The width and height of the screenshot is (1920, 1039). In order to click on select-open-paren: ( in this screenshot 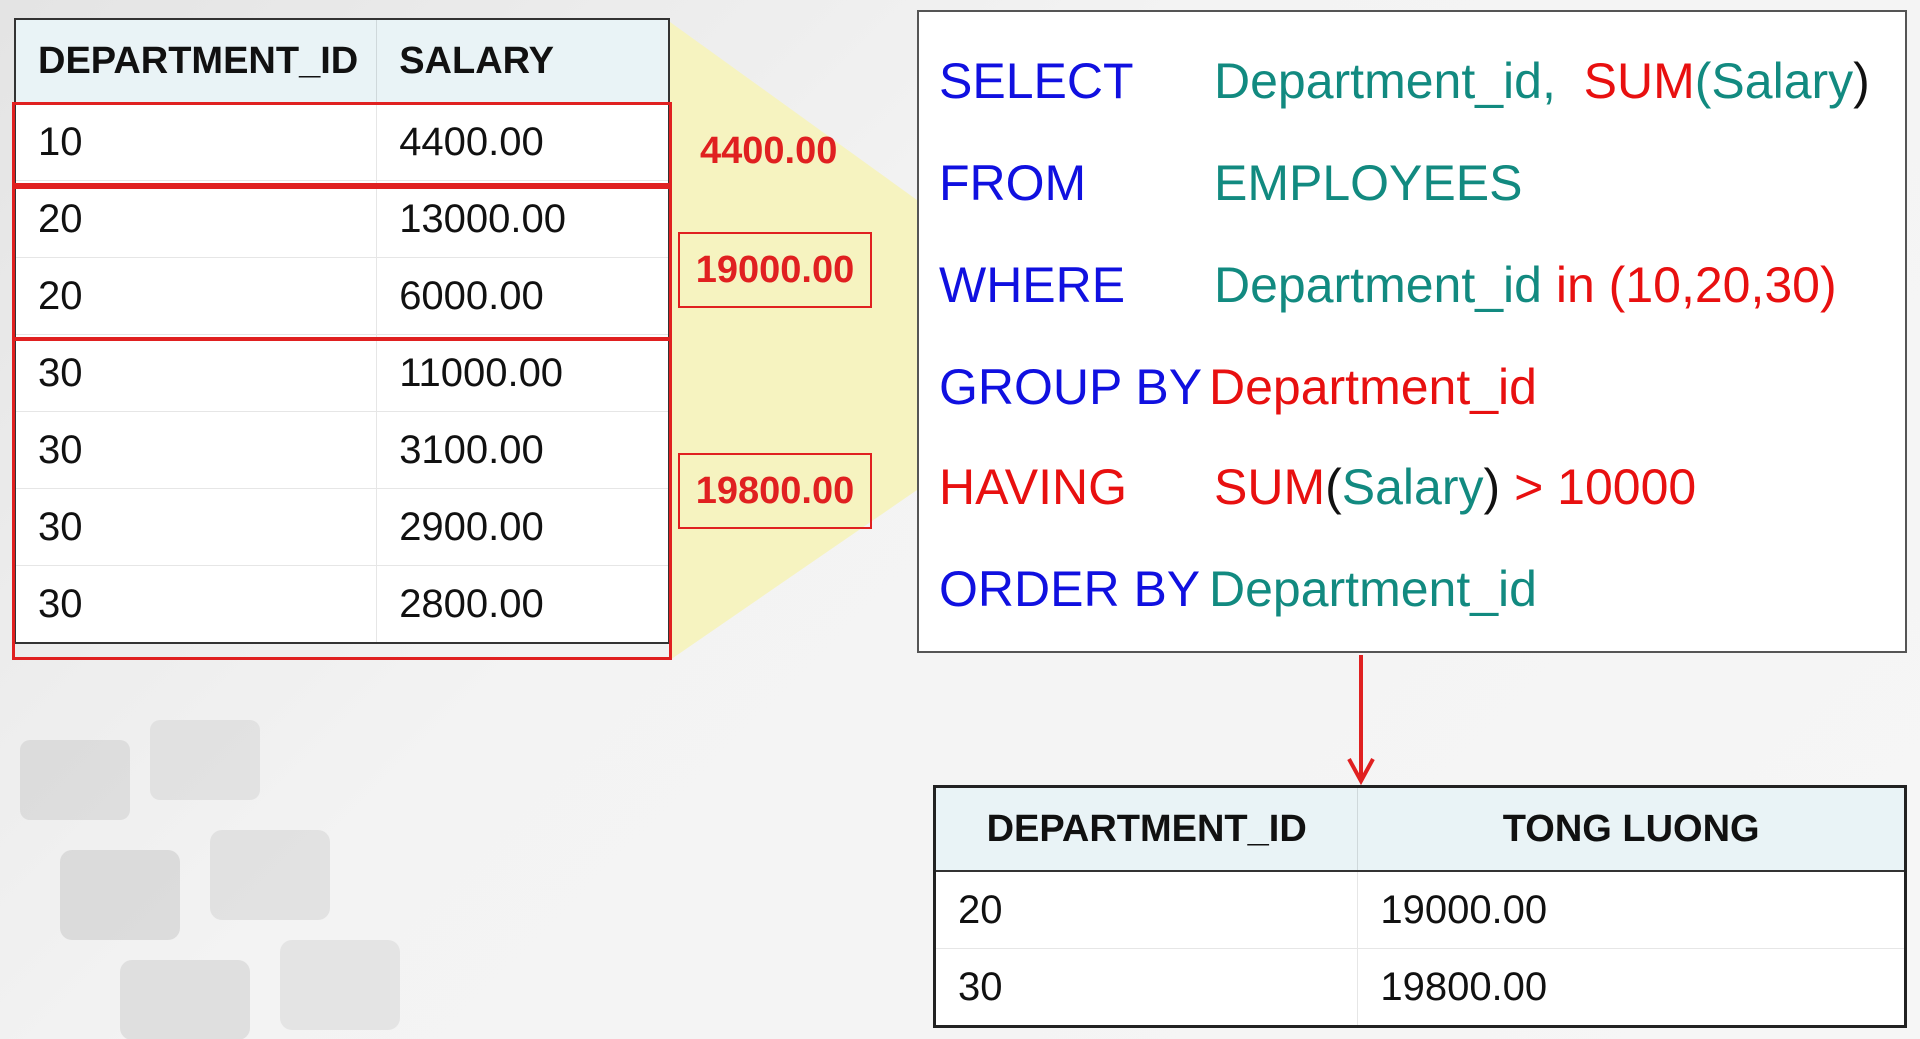, I will do `click(1703, 81)`.